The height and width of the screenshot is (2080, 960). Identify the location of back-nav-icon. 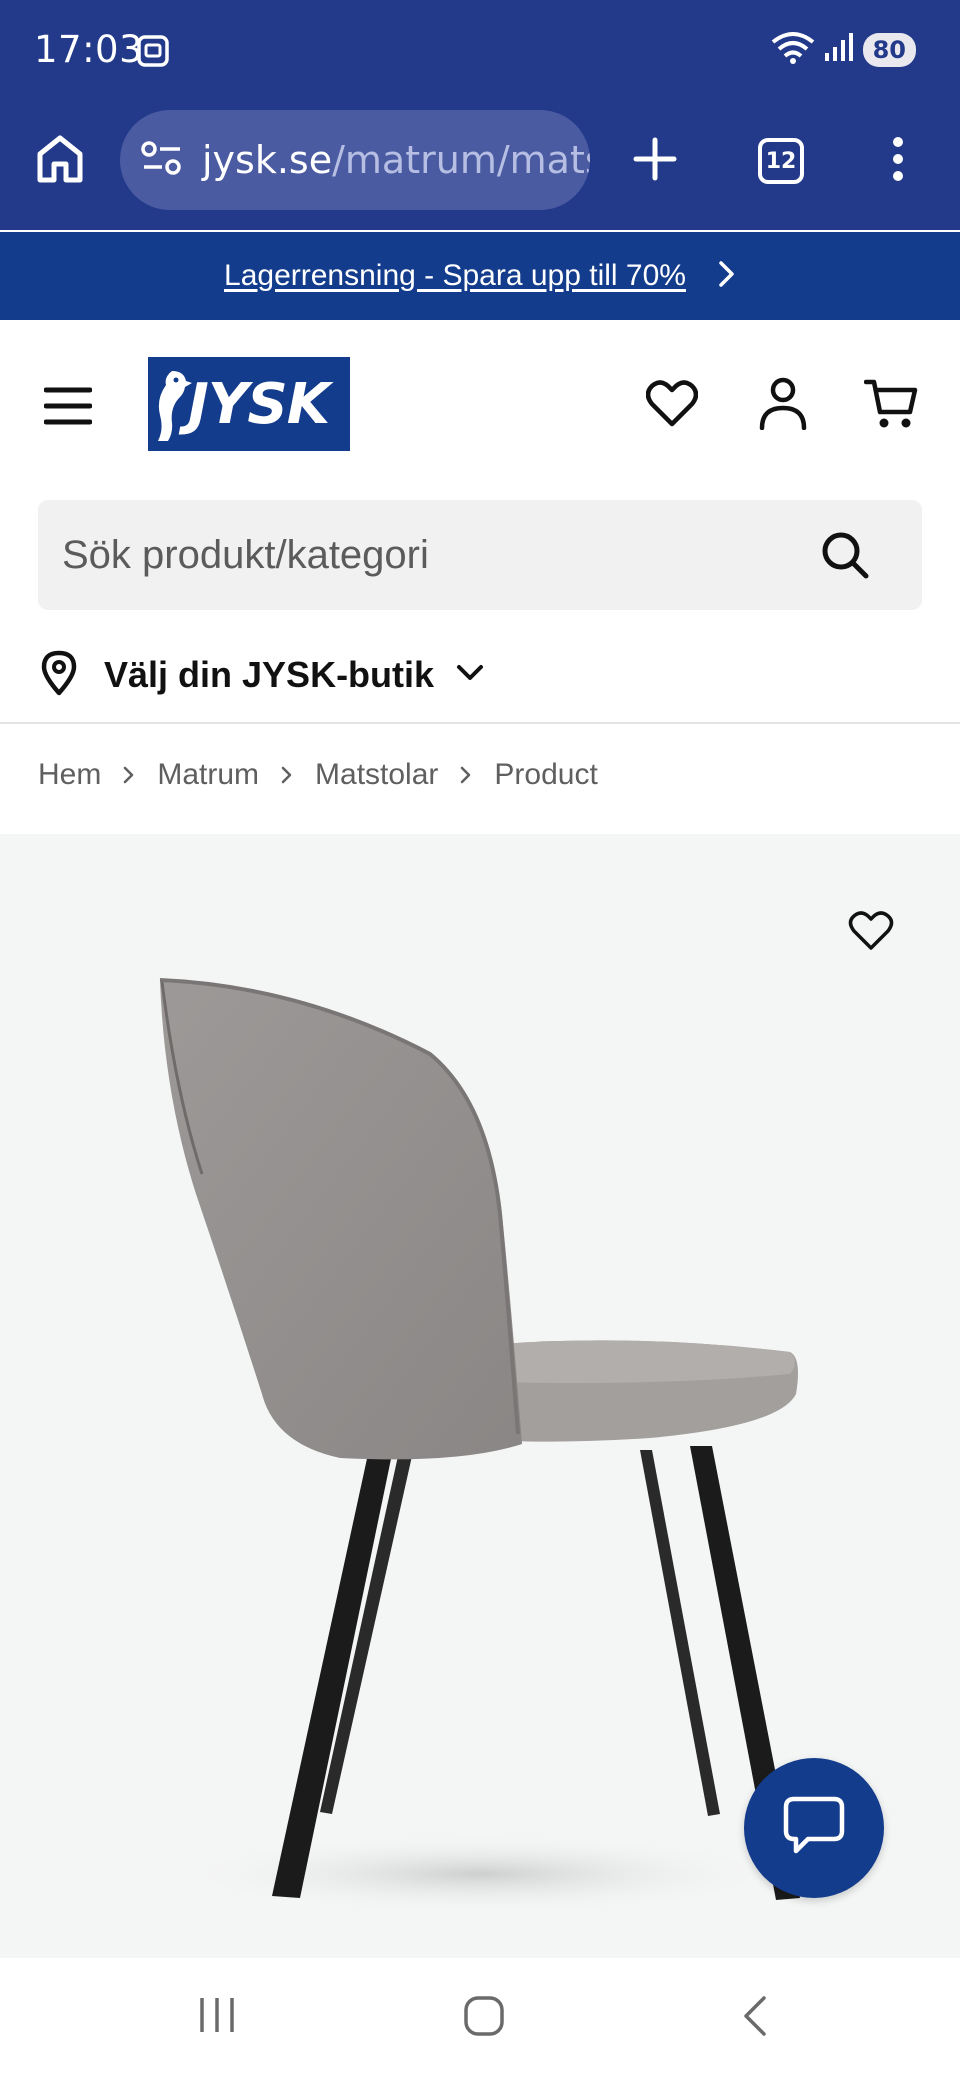
(755, 2018).